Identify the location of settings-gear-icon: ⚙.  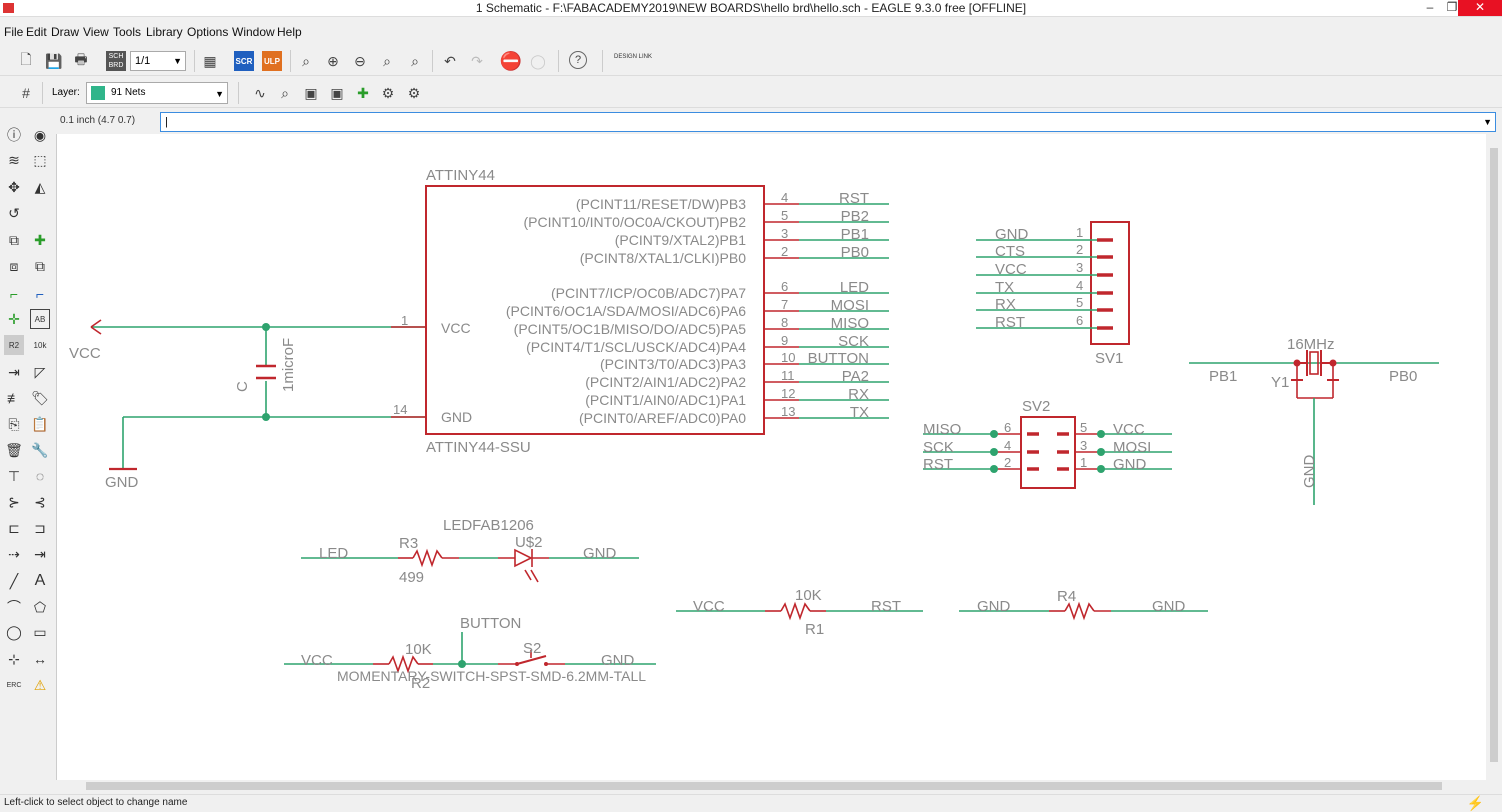
(388, 93).